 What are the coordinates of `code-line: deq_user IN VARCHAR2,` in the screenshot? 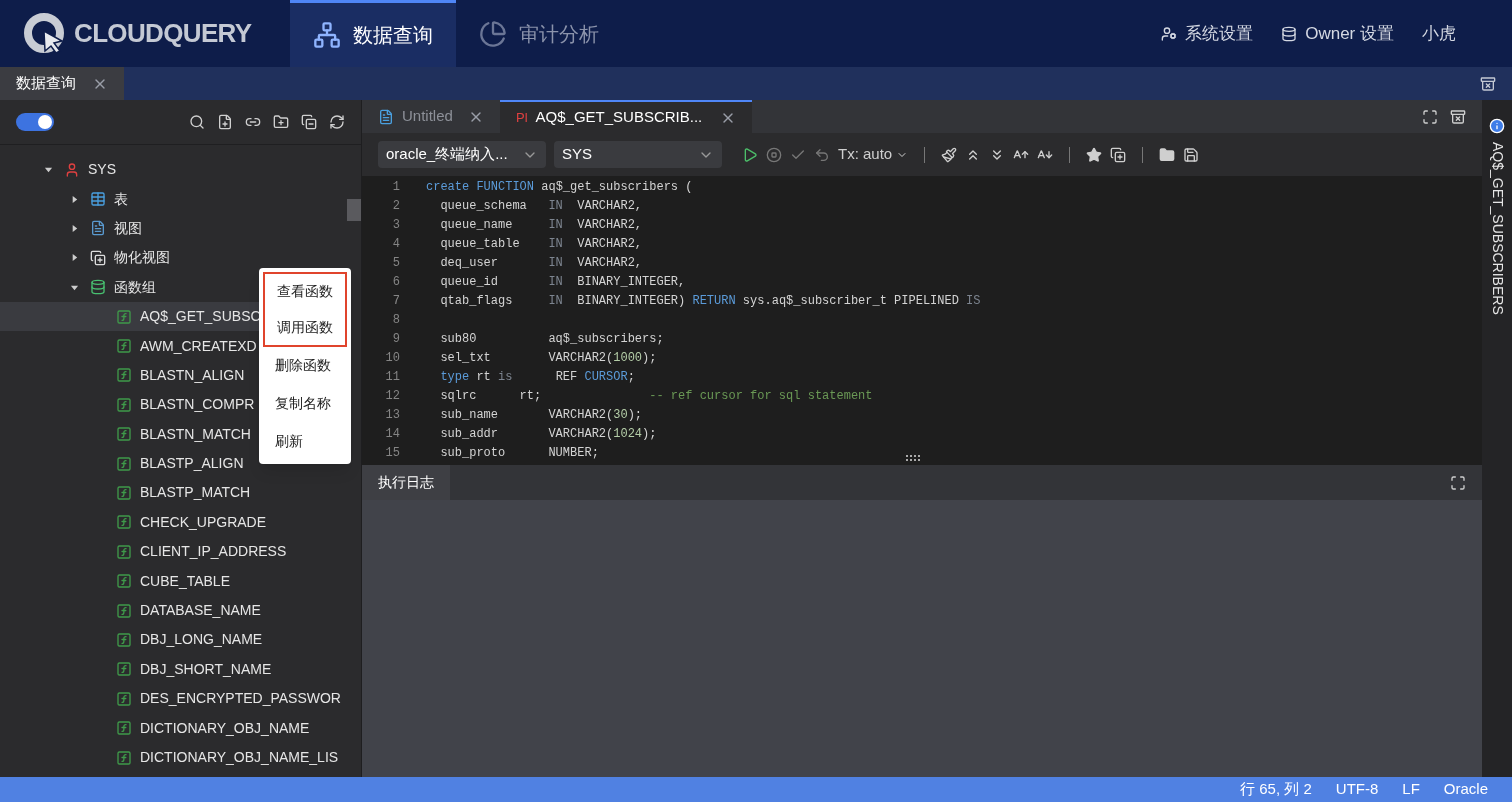 It's located at (541, 263).